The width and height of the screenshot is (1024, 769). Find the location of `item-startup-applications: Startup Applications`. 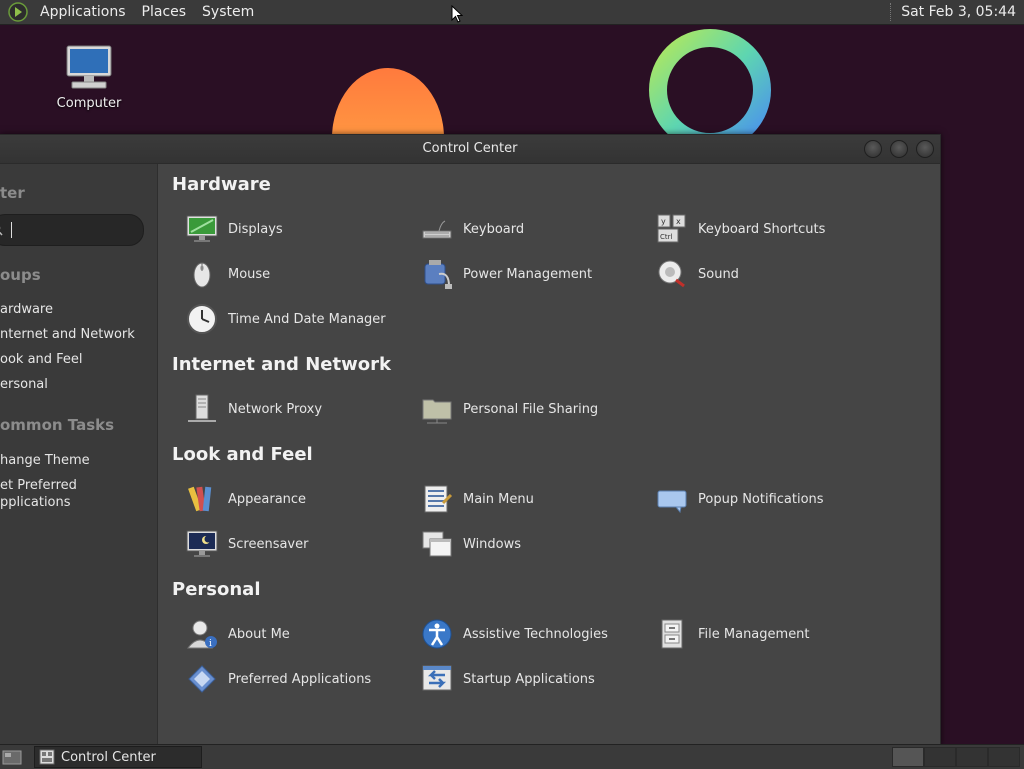

item-startup-applications: Startup Applications is located at coordinates (508, 679).